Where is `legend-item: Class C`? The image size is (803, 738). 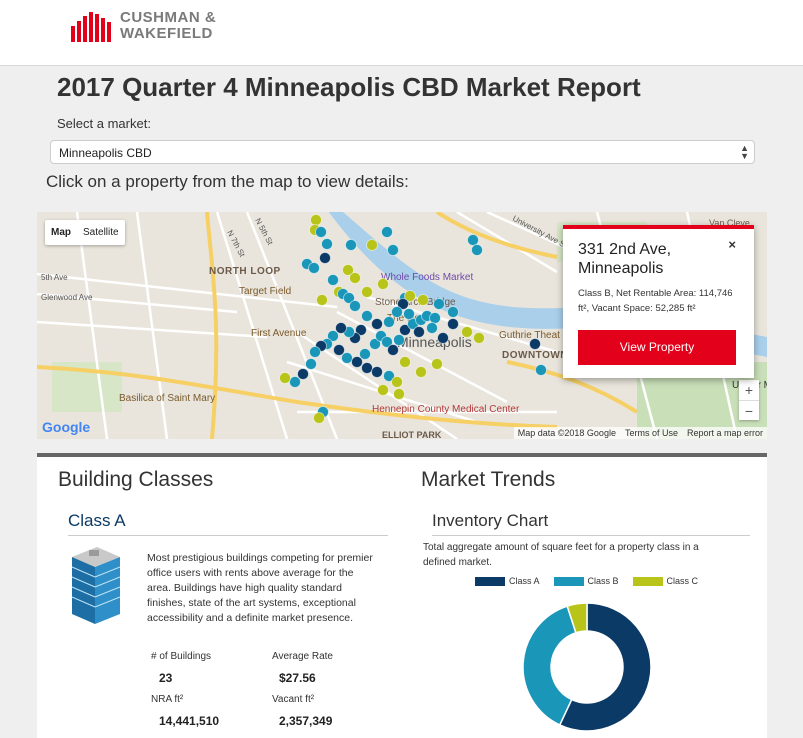 legend-item: Class C is located at coordinates (665, 581).